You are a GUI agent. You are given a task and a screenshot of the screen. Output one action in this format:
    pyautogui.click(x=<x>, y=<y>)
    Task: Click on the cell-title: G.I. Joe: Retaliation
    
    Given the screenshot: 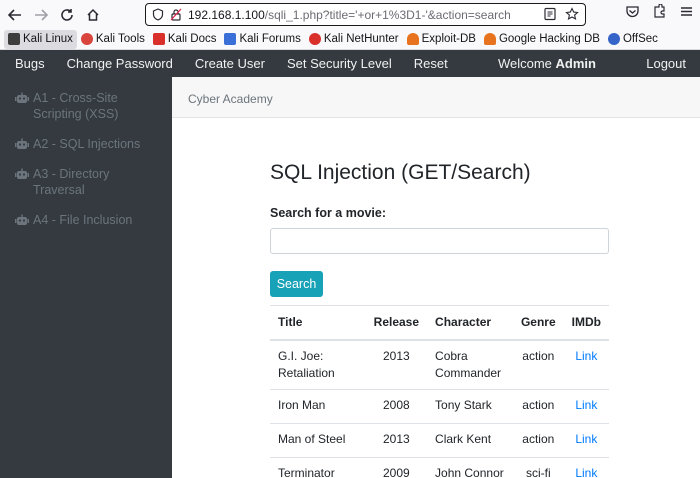 What is the action you would take?
    pyautogui.click(x=318, y=364)
    